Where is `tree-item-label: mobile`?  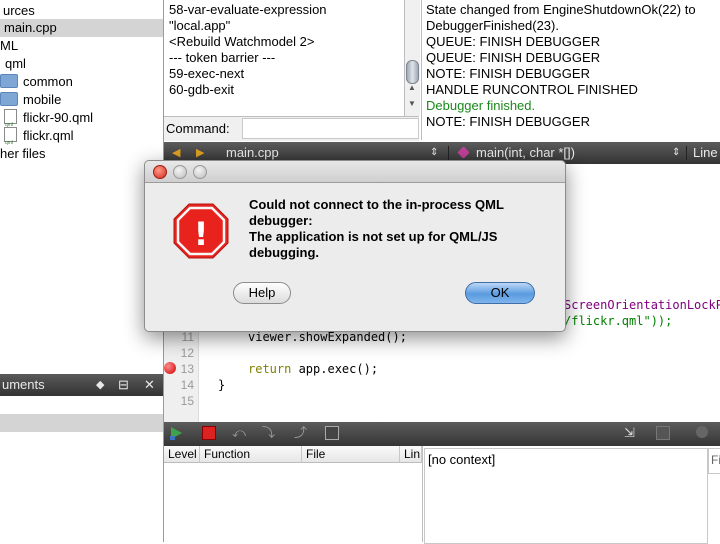 tree-item-label: mobile is located at coordinates (42, 99).